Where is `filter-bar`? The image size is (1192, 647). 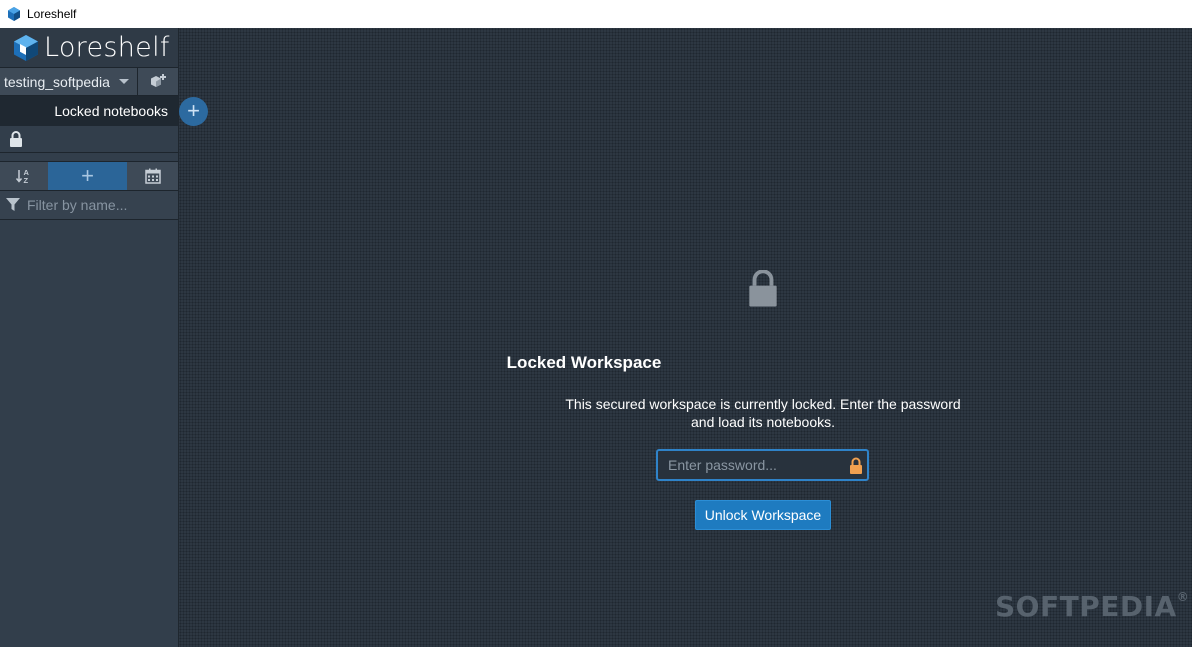 filter-bar is located at coordinates (89, 205).